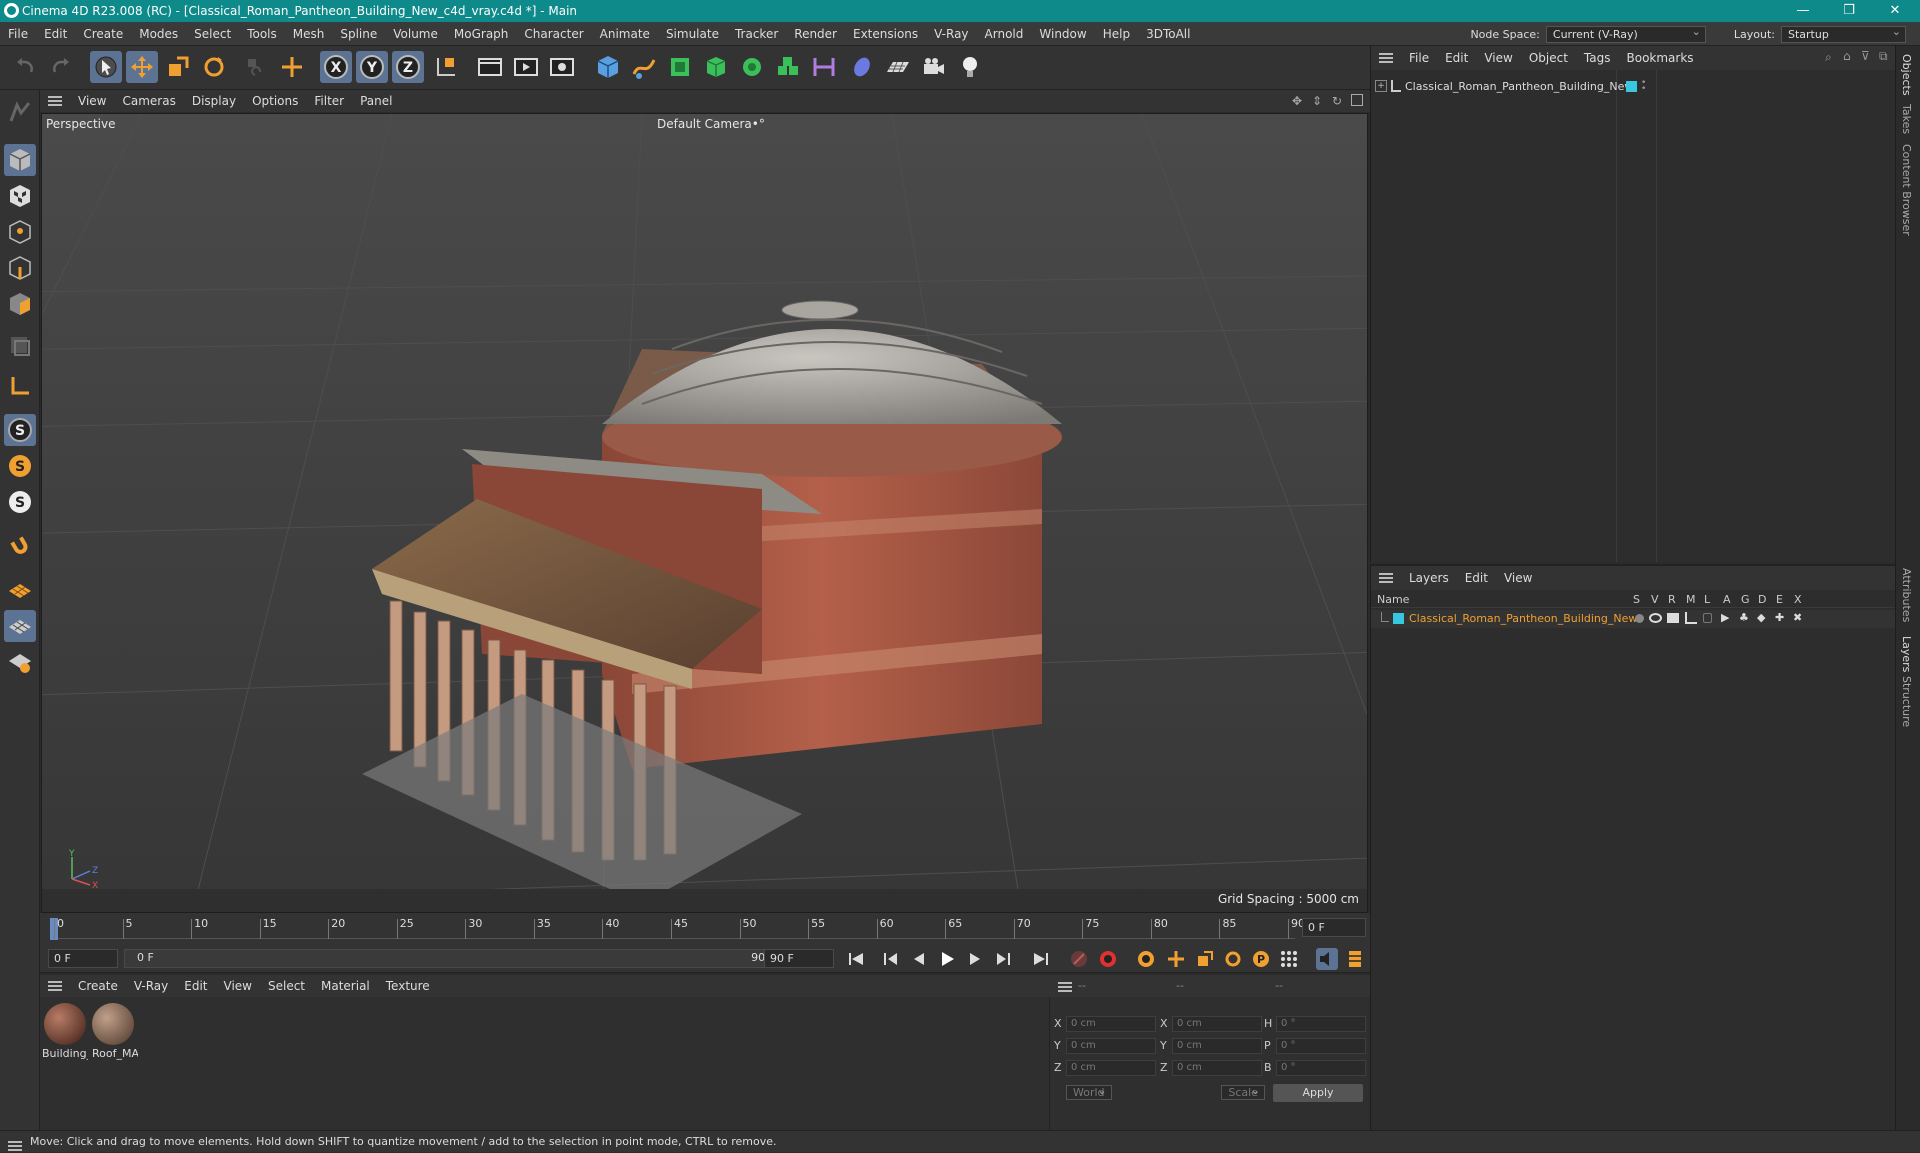 The width and height of the screenshot is (1920, 1153). Describe the element at coordinates (329, 101) in the screenshot. I see `viewport-menu-filter: Filter` at that location.